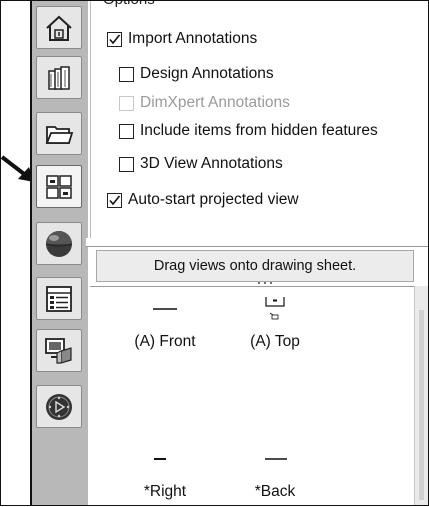  What do you see at coordinates (421, 405) in the screenshot?
I see `scrollbar-thumb` at bounding box center [421, 405].